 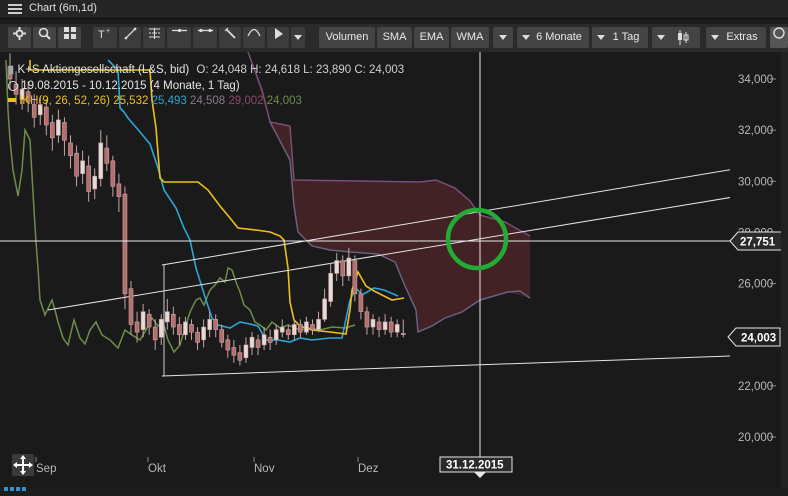 I want to click on ema-button: EMA, so click(x=431, y=37).